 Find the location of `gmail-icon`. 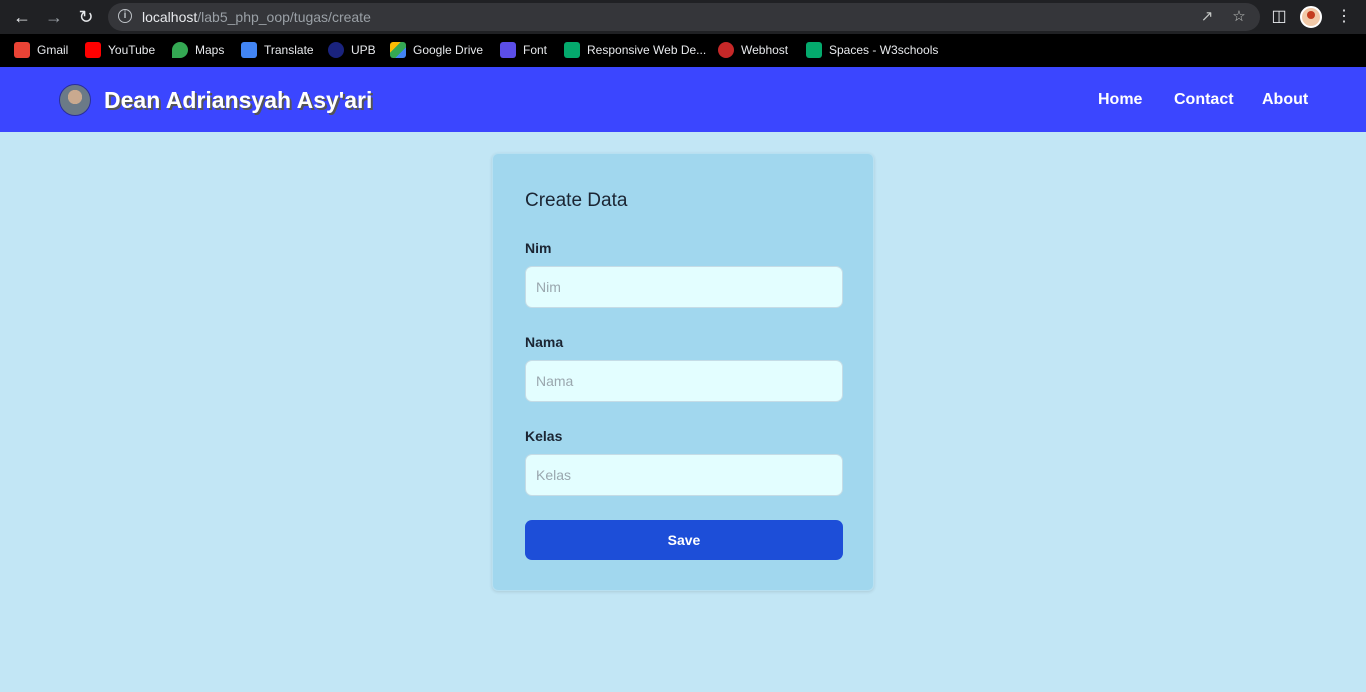

gmail-icon is located at coordinates (22, 50).